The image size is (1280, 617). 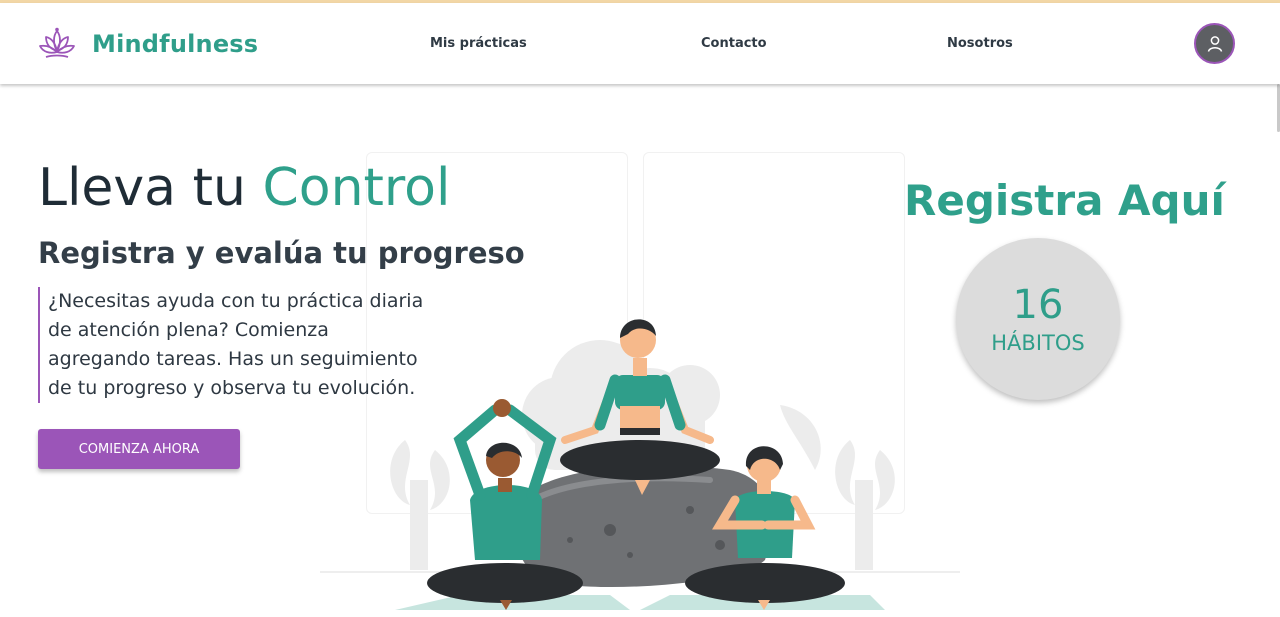 What do you see at coordinates (980, 43) in the screenshot?
I see `nav-link-nosotros: Nosotros` at bounding box center [980, 43].